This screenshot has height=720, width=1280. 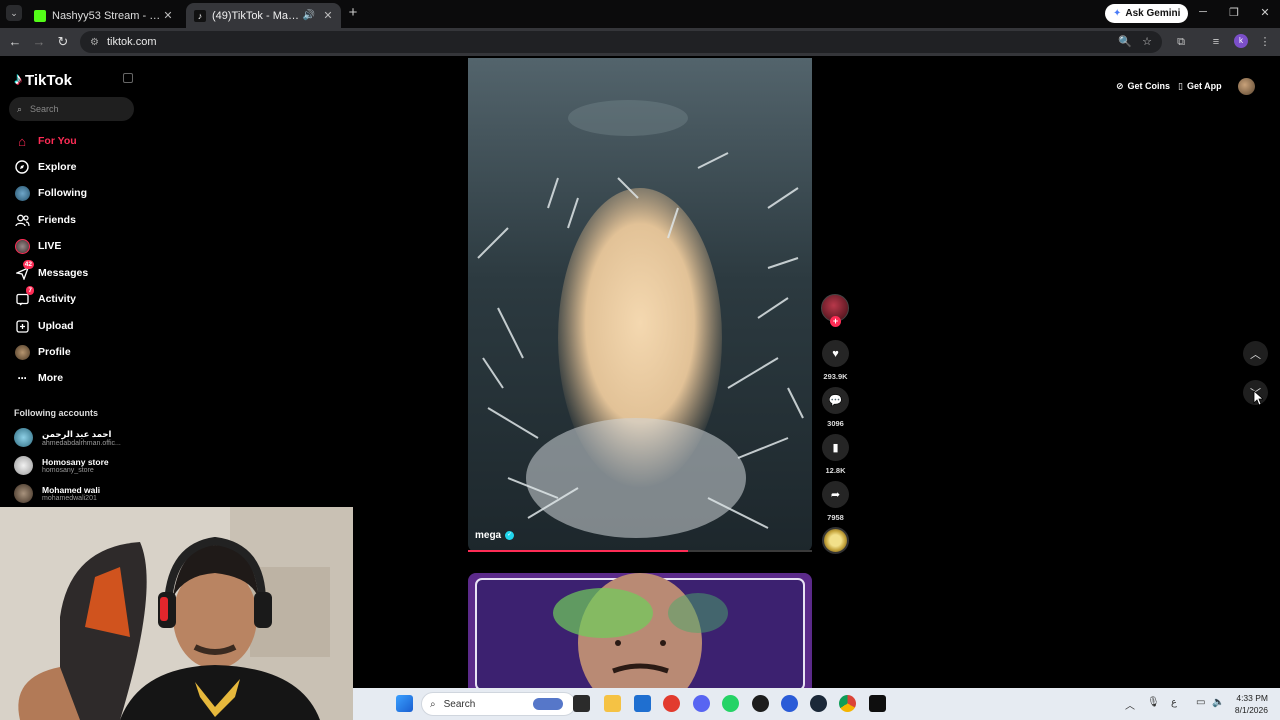 What do you see at coordinates (1200, 702) in the screenshot?
I see `network-icon: ▭` at bounding box center [1200, 702].